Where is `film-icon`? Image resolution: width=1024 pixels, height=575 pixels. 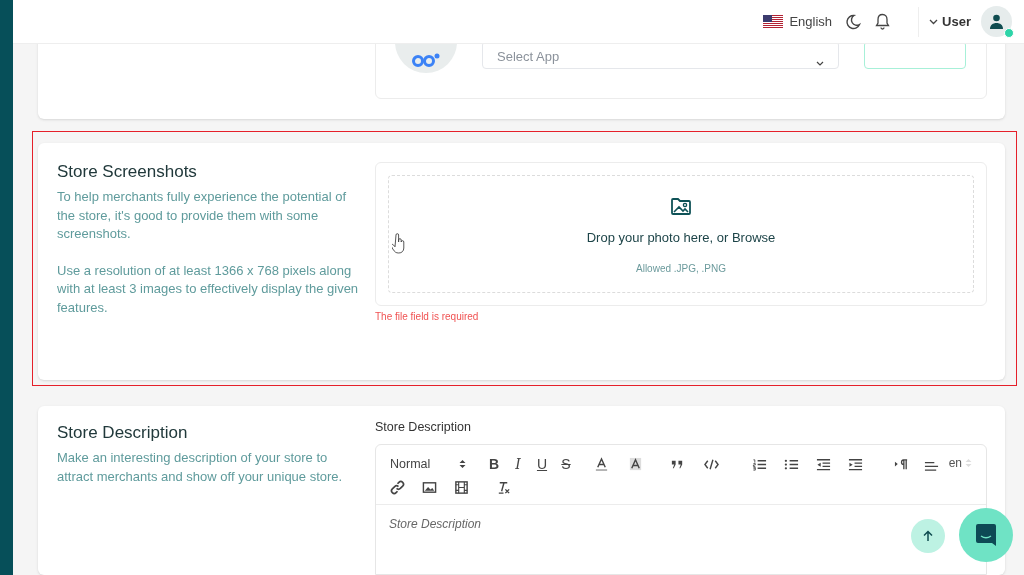
film-icon is located at coordinates (461, 487).